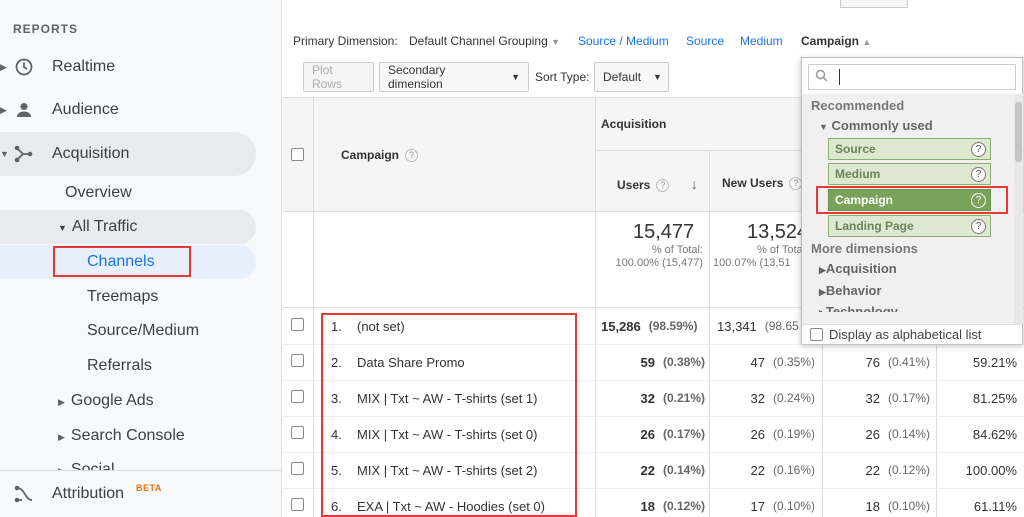  I want to click on group-behavior: ▶Behavior, so click(850, 290).